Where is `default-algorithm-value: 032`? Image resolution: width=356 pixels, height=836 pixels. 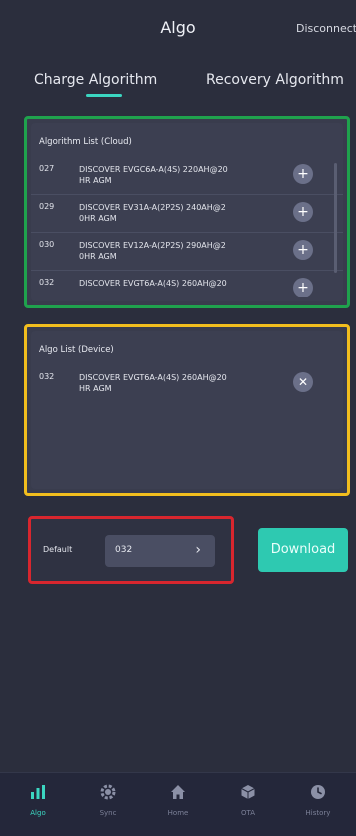 default-algorithm-value: 032 is located at coordinates (124, 550).